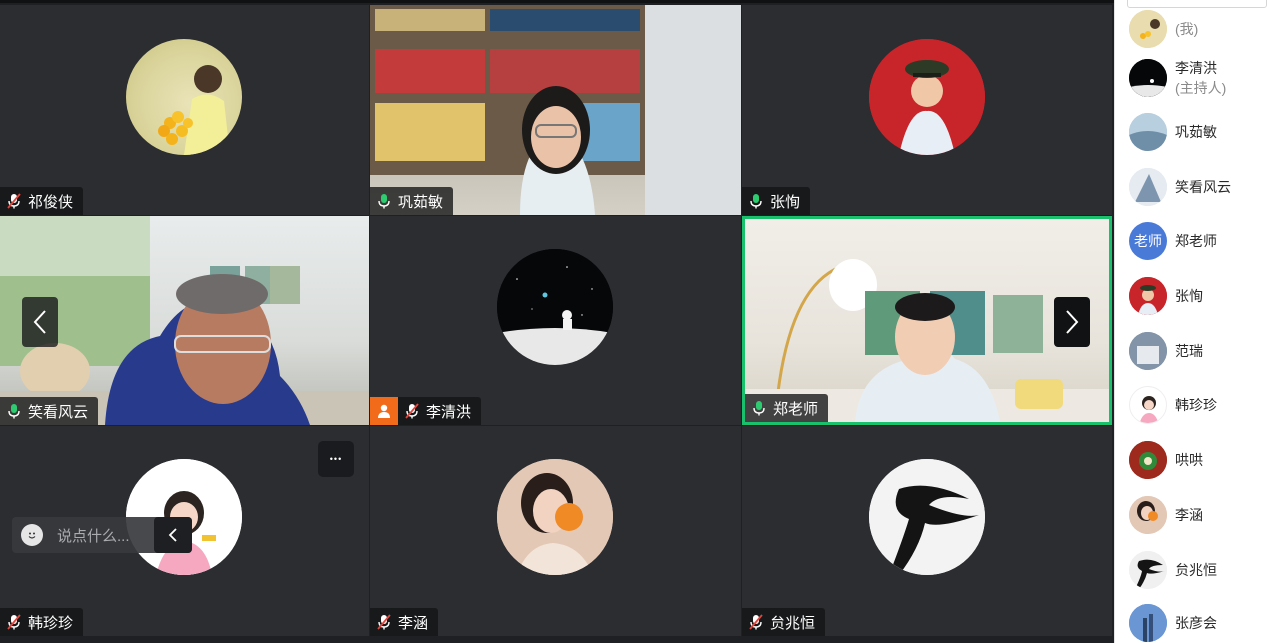 The height and width of the screenshot is (643, 1269). Describe the element at coordinates (1197, 4) in the screenshot. I see `participant-search-input` at that location.